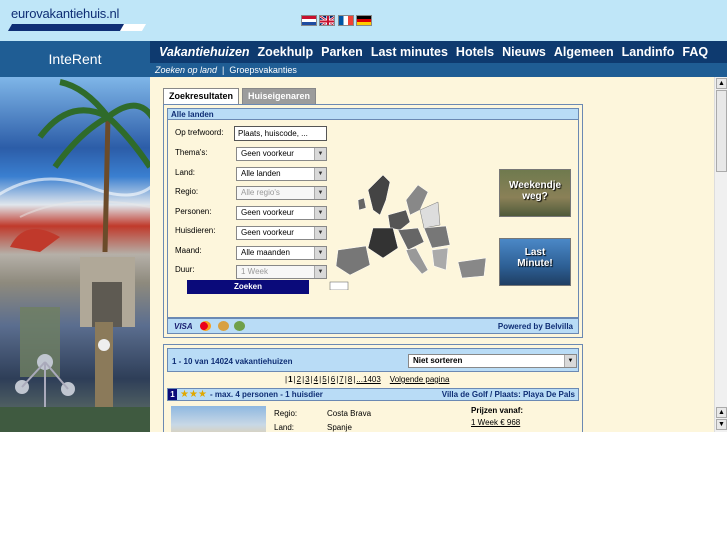 The width and height of the screenshot is (727, 545). What do you see at coordinates (248, 287) in the screenshot?
I see `search-button: Zoeken` at bounding box center [248, 287].